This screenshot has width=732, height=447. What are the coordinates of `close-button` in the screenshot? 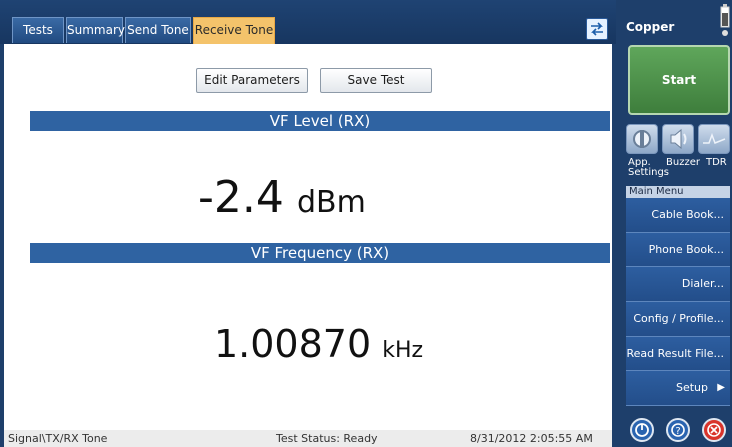 It's located at (714, 430).